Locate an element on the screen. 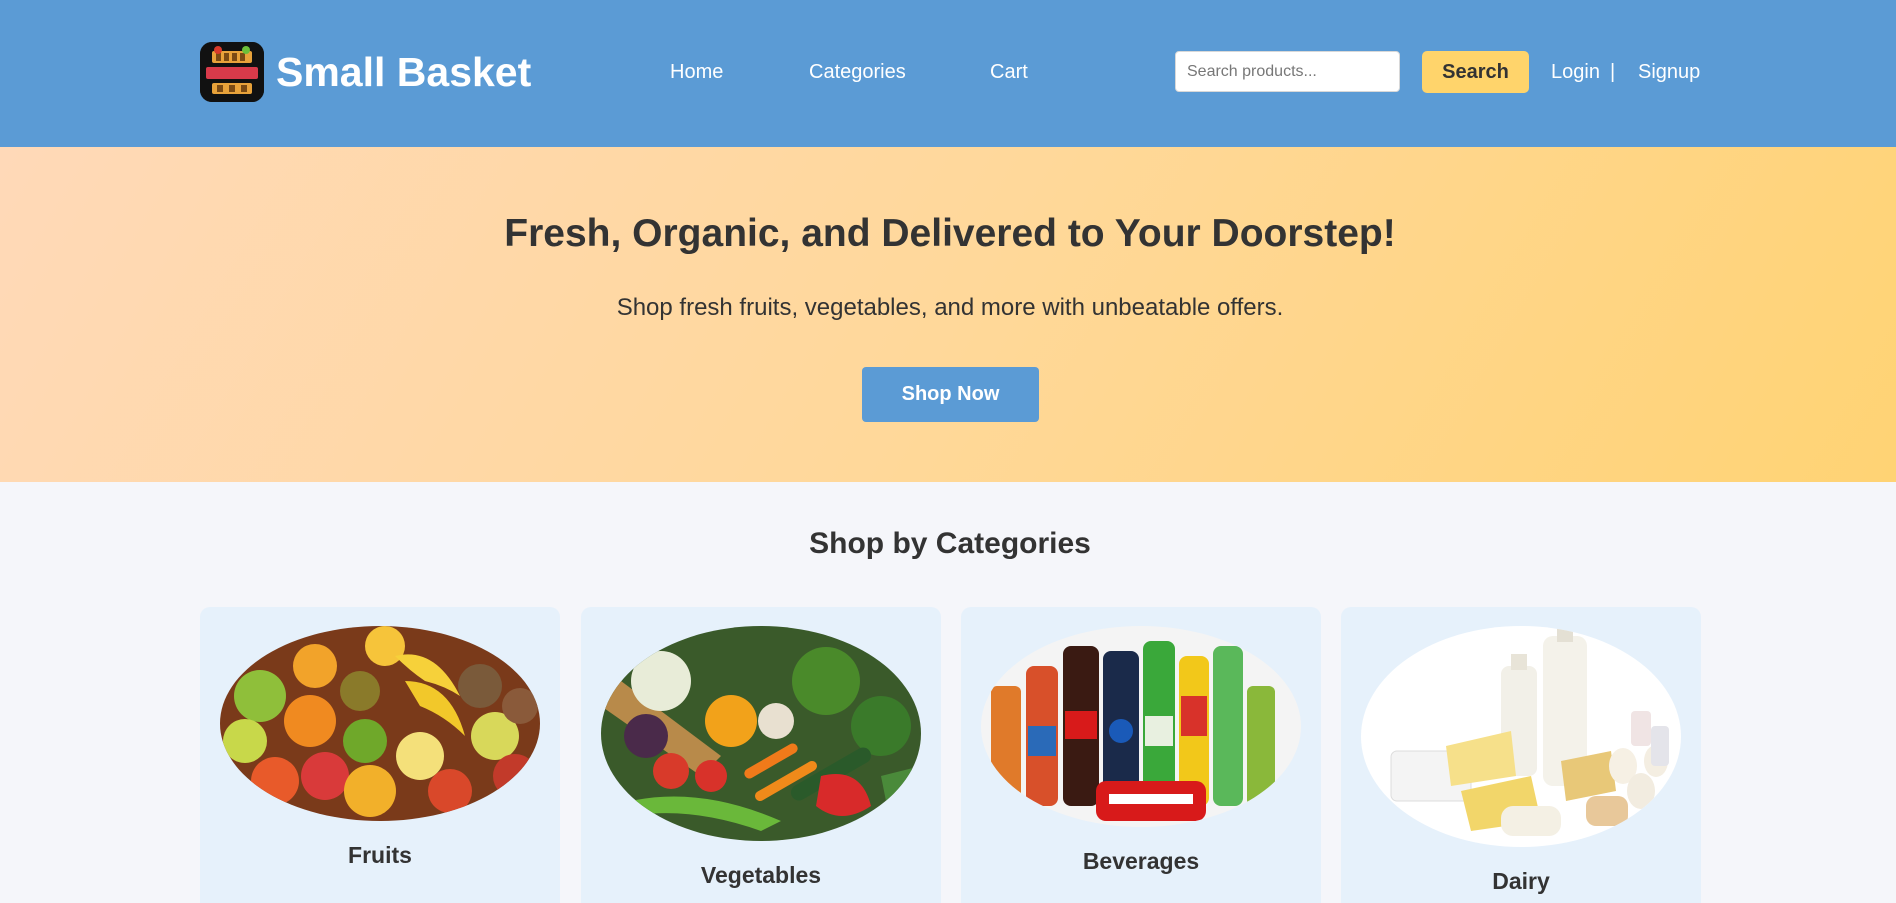 This screenshot has height=903, width=1896. category-label-vegetables: Vegetables is located at coordinates (761, 875).